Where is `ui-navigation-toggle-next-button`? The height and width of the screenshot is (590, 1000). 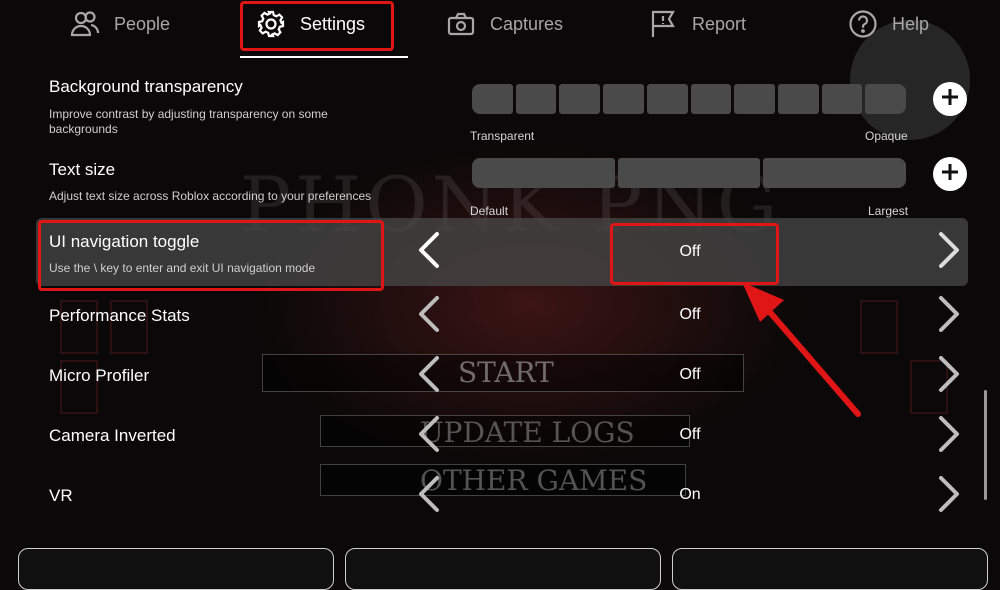
ui-navigation-toggle-next-button is located at coordinates (949, 252).